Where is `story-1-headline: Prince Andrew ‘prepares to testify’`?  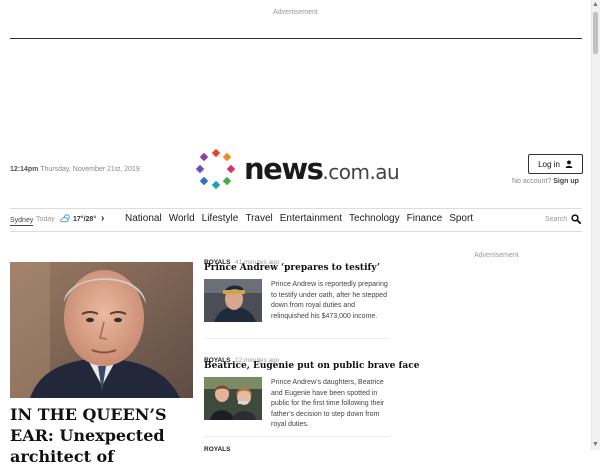 story-1-headline: Prince Andrew ‘prepares to testify’ is located at coordinates (292, 268).